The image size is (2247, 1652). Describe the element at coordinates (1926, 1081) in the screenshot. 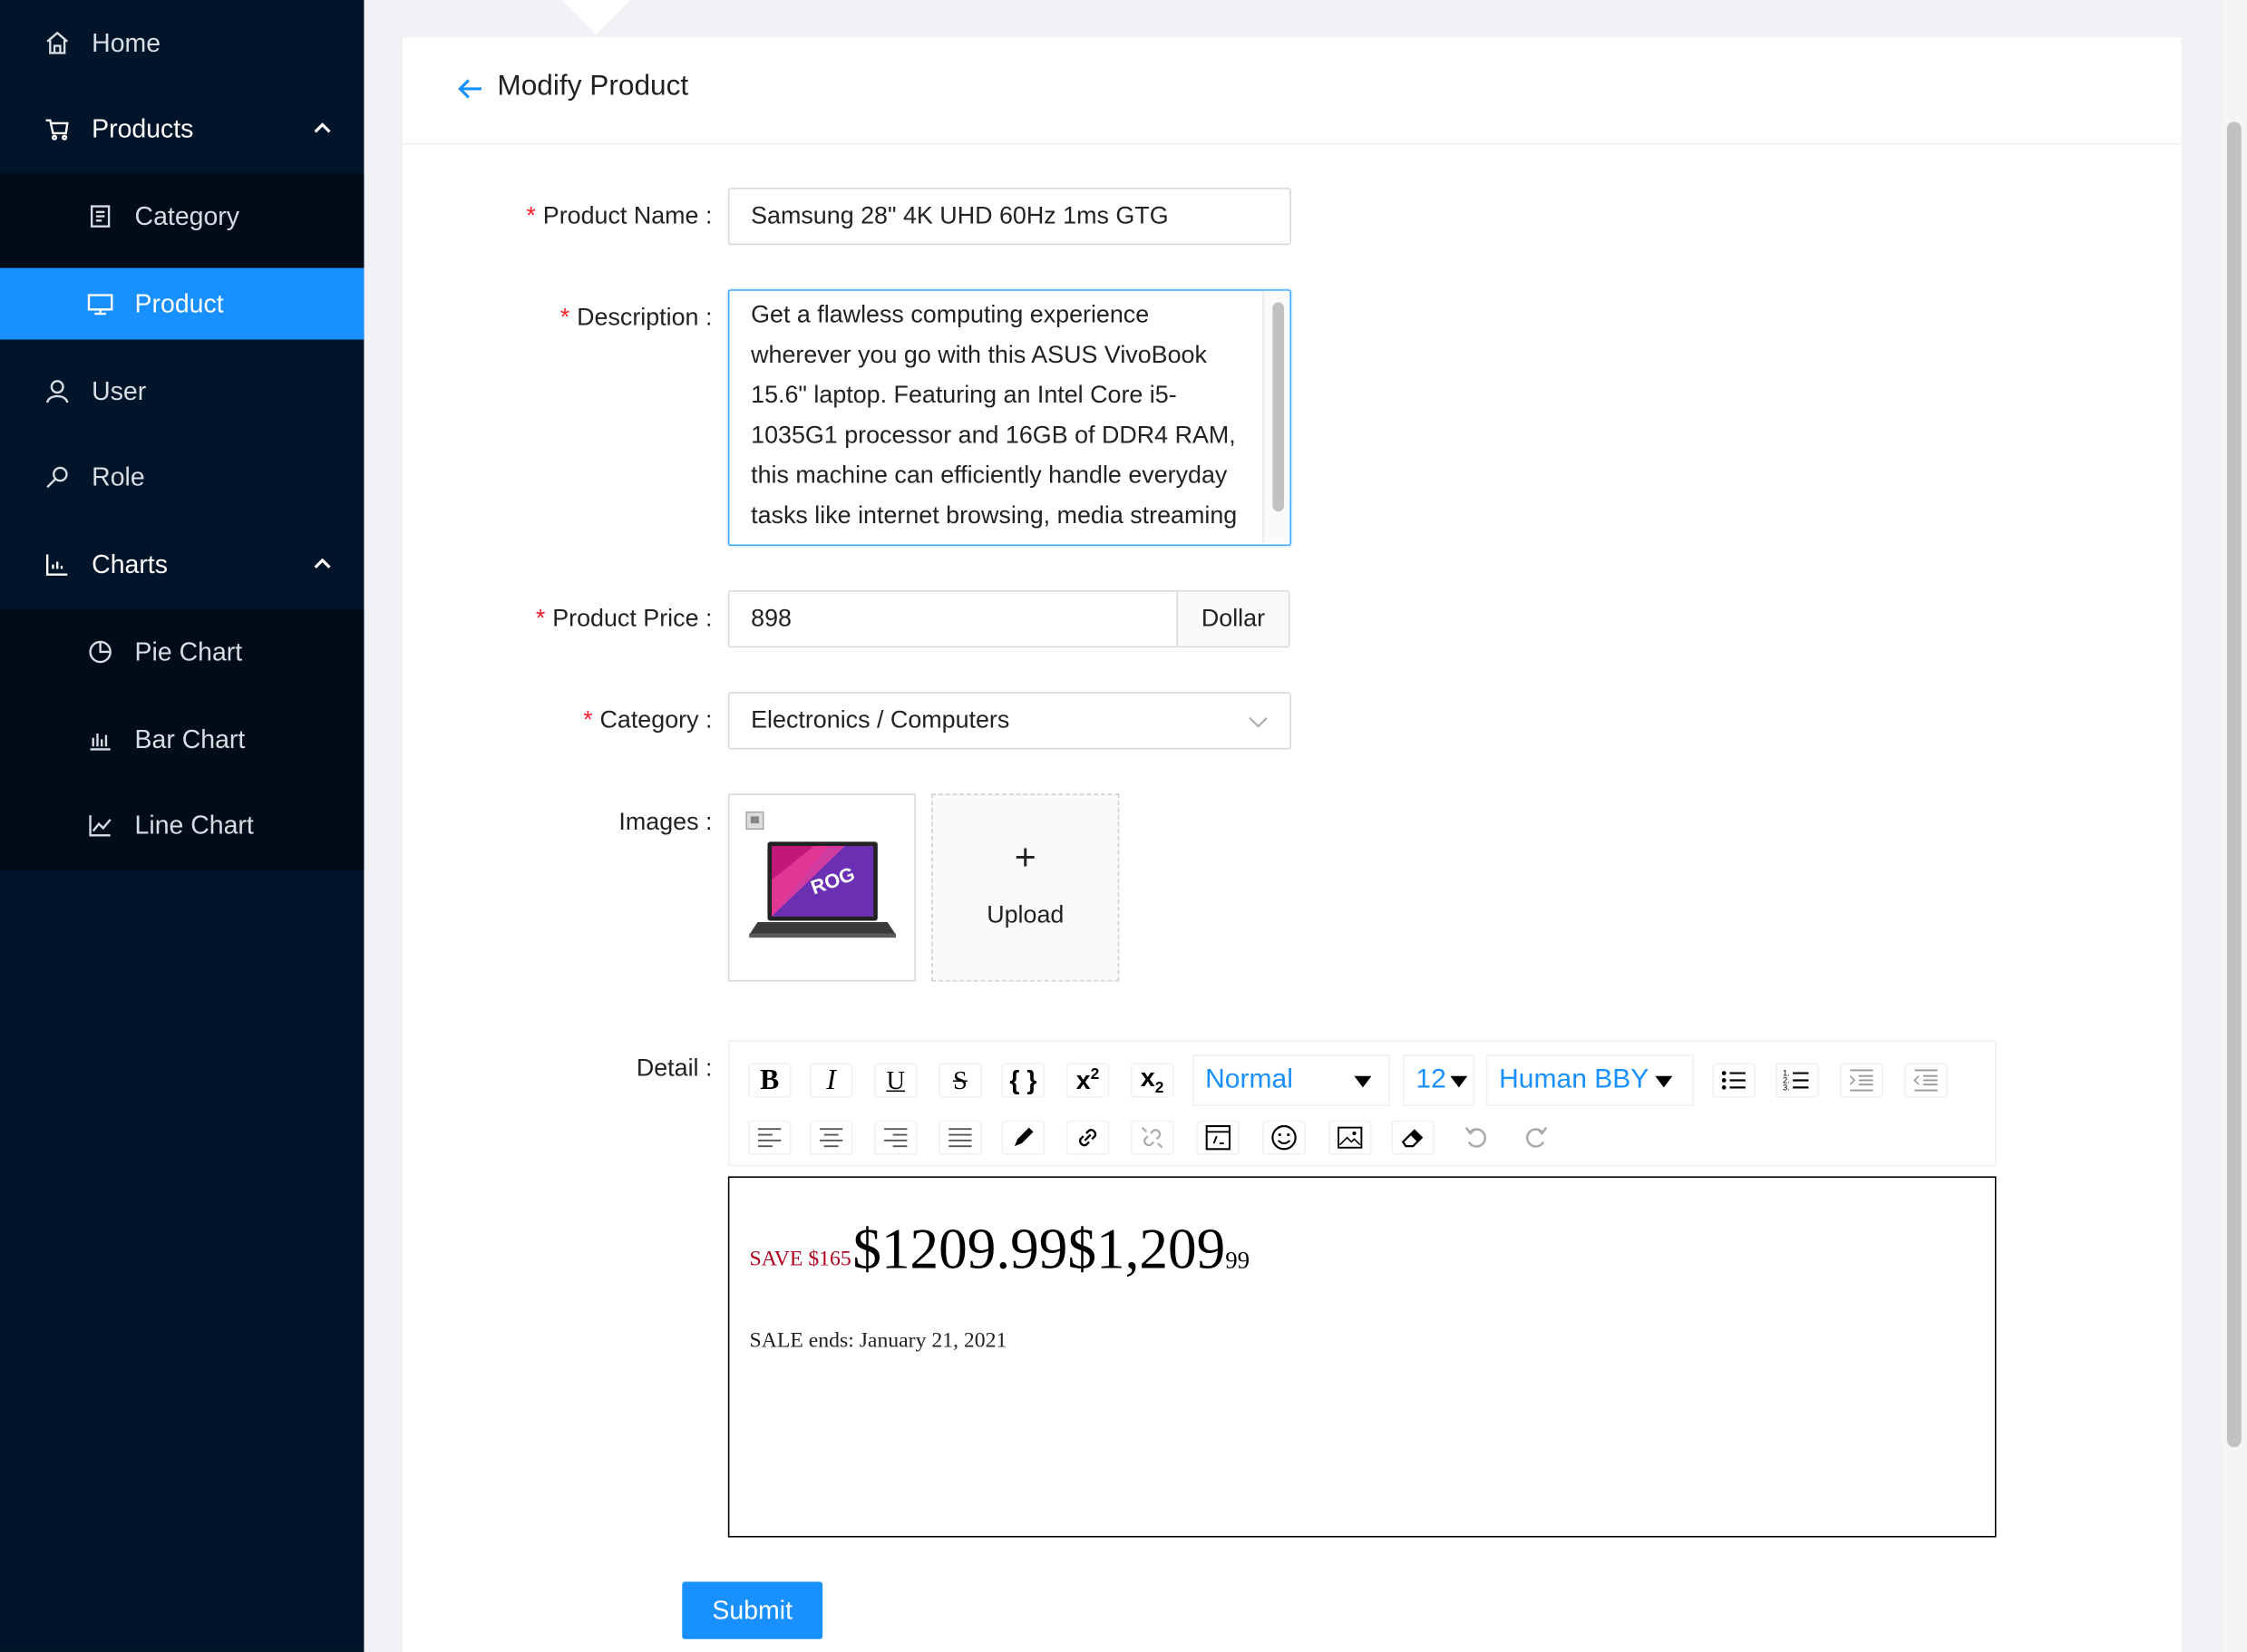

I see `outdent-button` at that location.